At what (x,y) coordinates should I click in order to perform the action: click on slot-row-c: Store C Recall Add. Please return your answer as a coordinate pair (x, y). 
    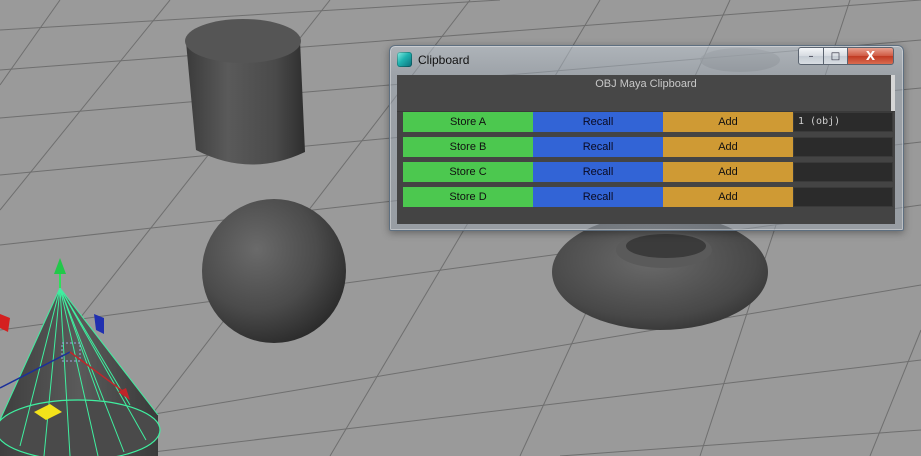
    Looking at the image, I should click on (648, 172).